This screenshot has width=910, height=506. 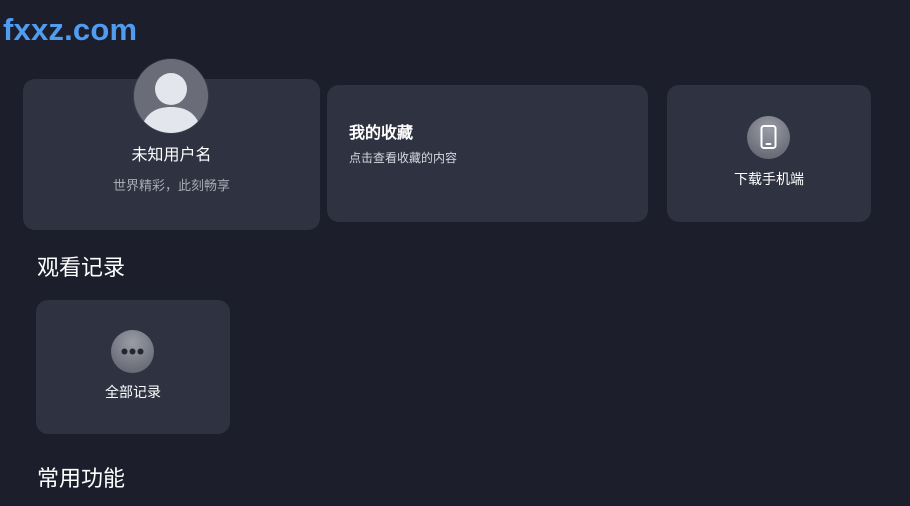 What do you see at coordinates (487, 153) in the screenshot?
I see `favorites-card: 我的收藏 点击查看收藏的内容` at bounding box center [487, 153].